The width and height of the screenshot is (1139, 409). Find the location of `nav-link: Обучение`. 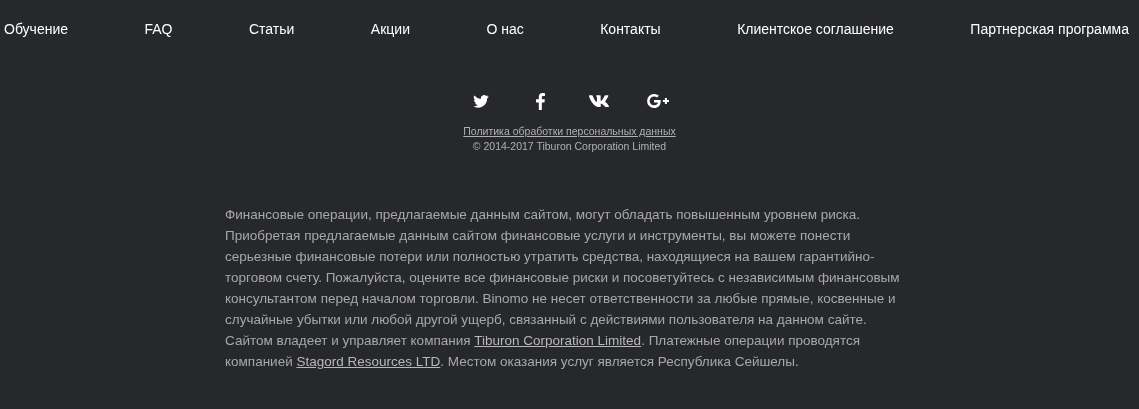

nav-link: Обучение is located at coordinates (36, 30).